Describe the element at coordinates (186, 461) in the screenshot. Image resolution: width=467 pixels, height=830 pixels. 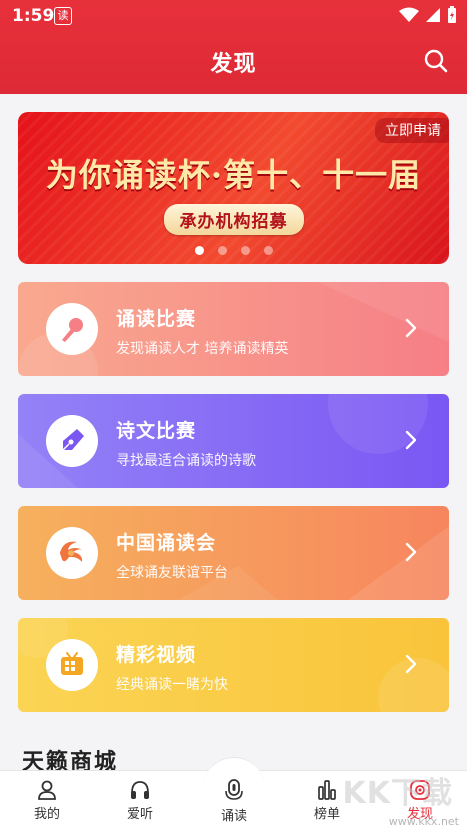
I see `card-subtitle: 寻找最适合诵读的诗歌` at that location.